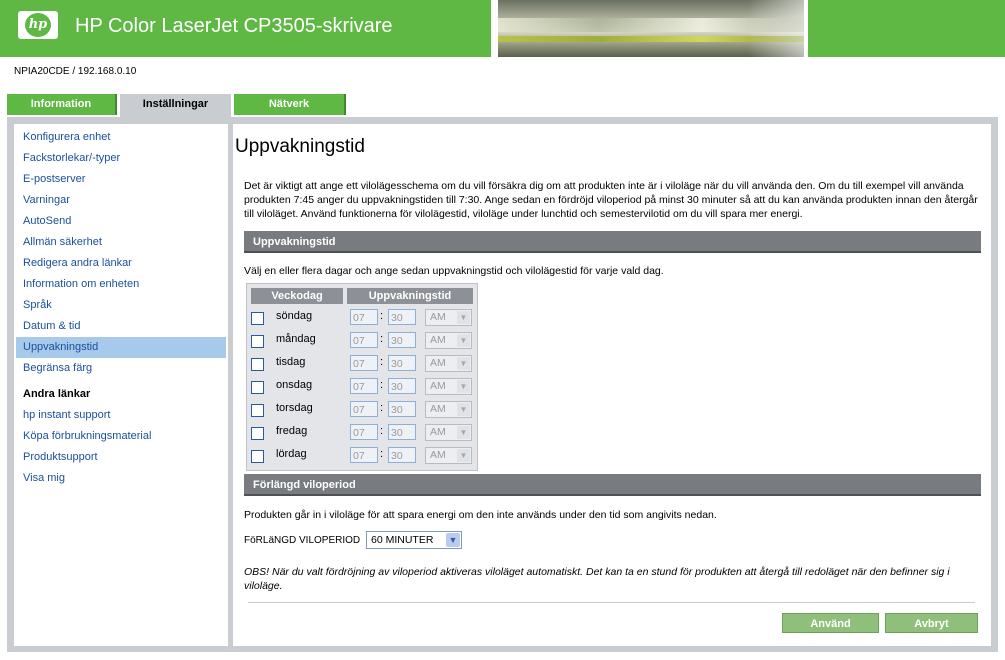 The width and height of the screenshot is (1005, 660). I want to click on day-row-torsdag: torsdag 07 : 30 AM ▼, so click(362, 412).